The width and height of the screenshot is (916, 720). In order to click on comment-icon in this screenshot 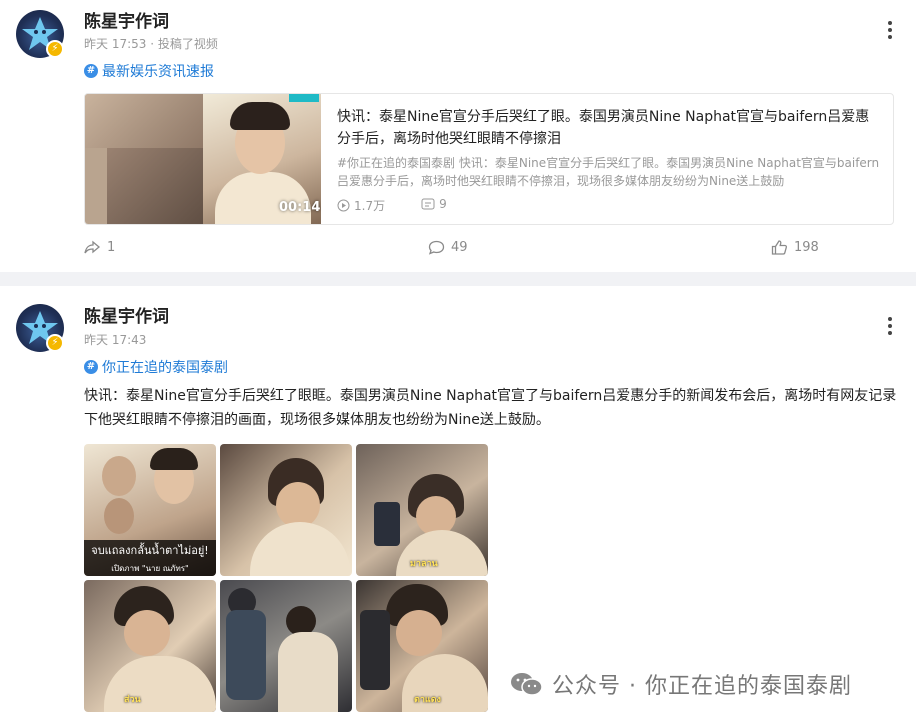, I will do `click(436, 247)`.